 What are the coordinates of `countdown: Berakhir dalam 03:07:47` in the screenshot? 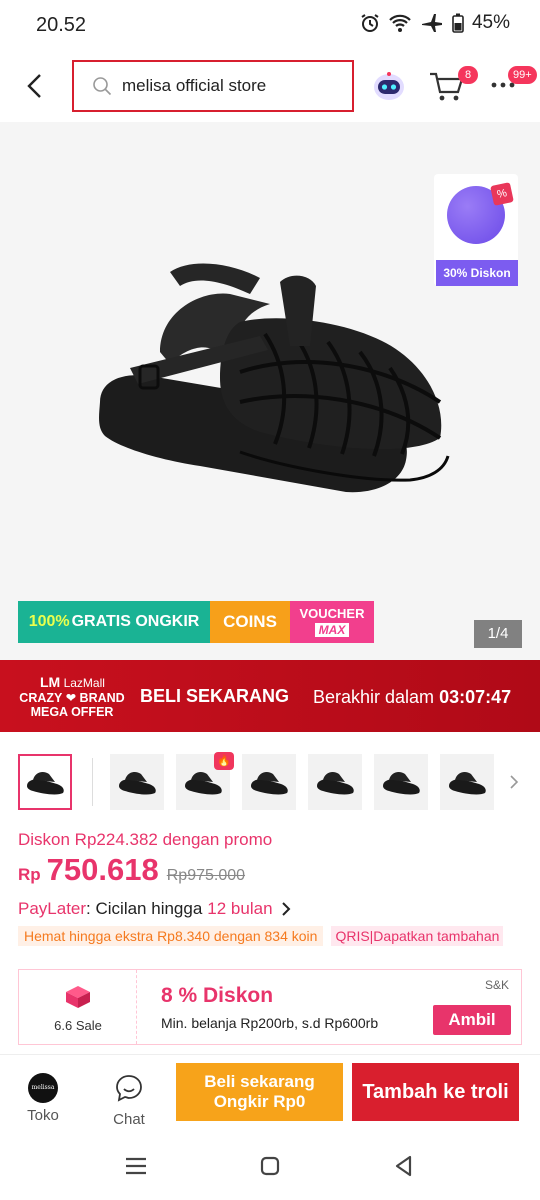 It's located at (412, 697).